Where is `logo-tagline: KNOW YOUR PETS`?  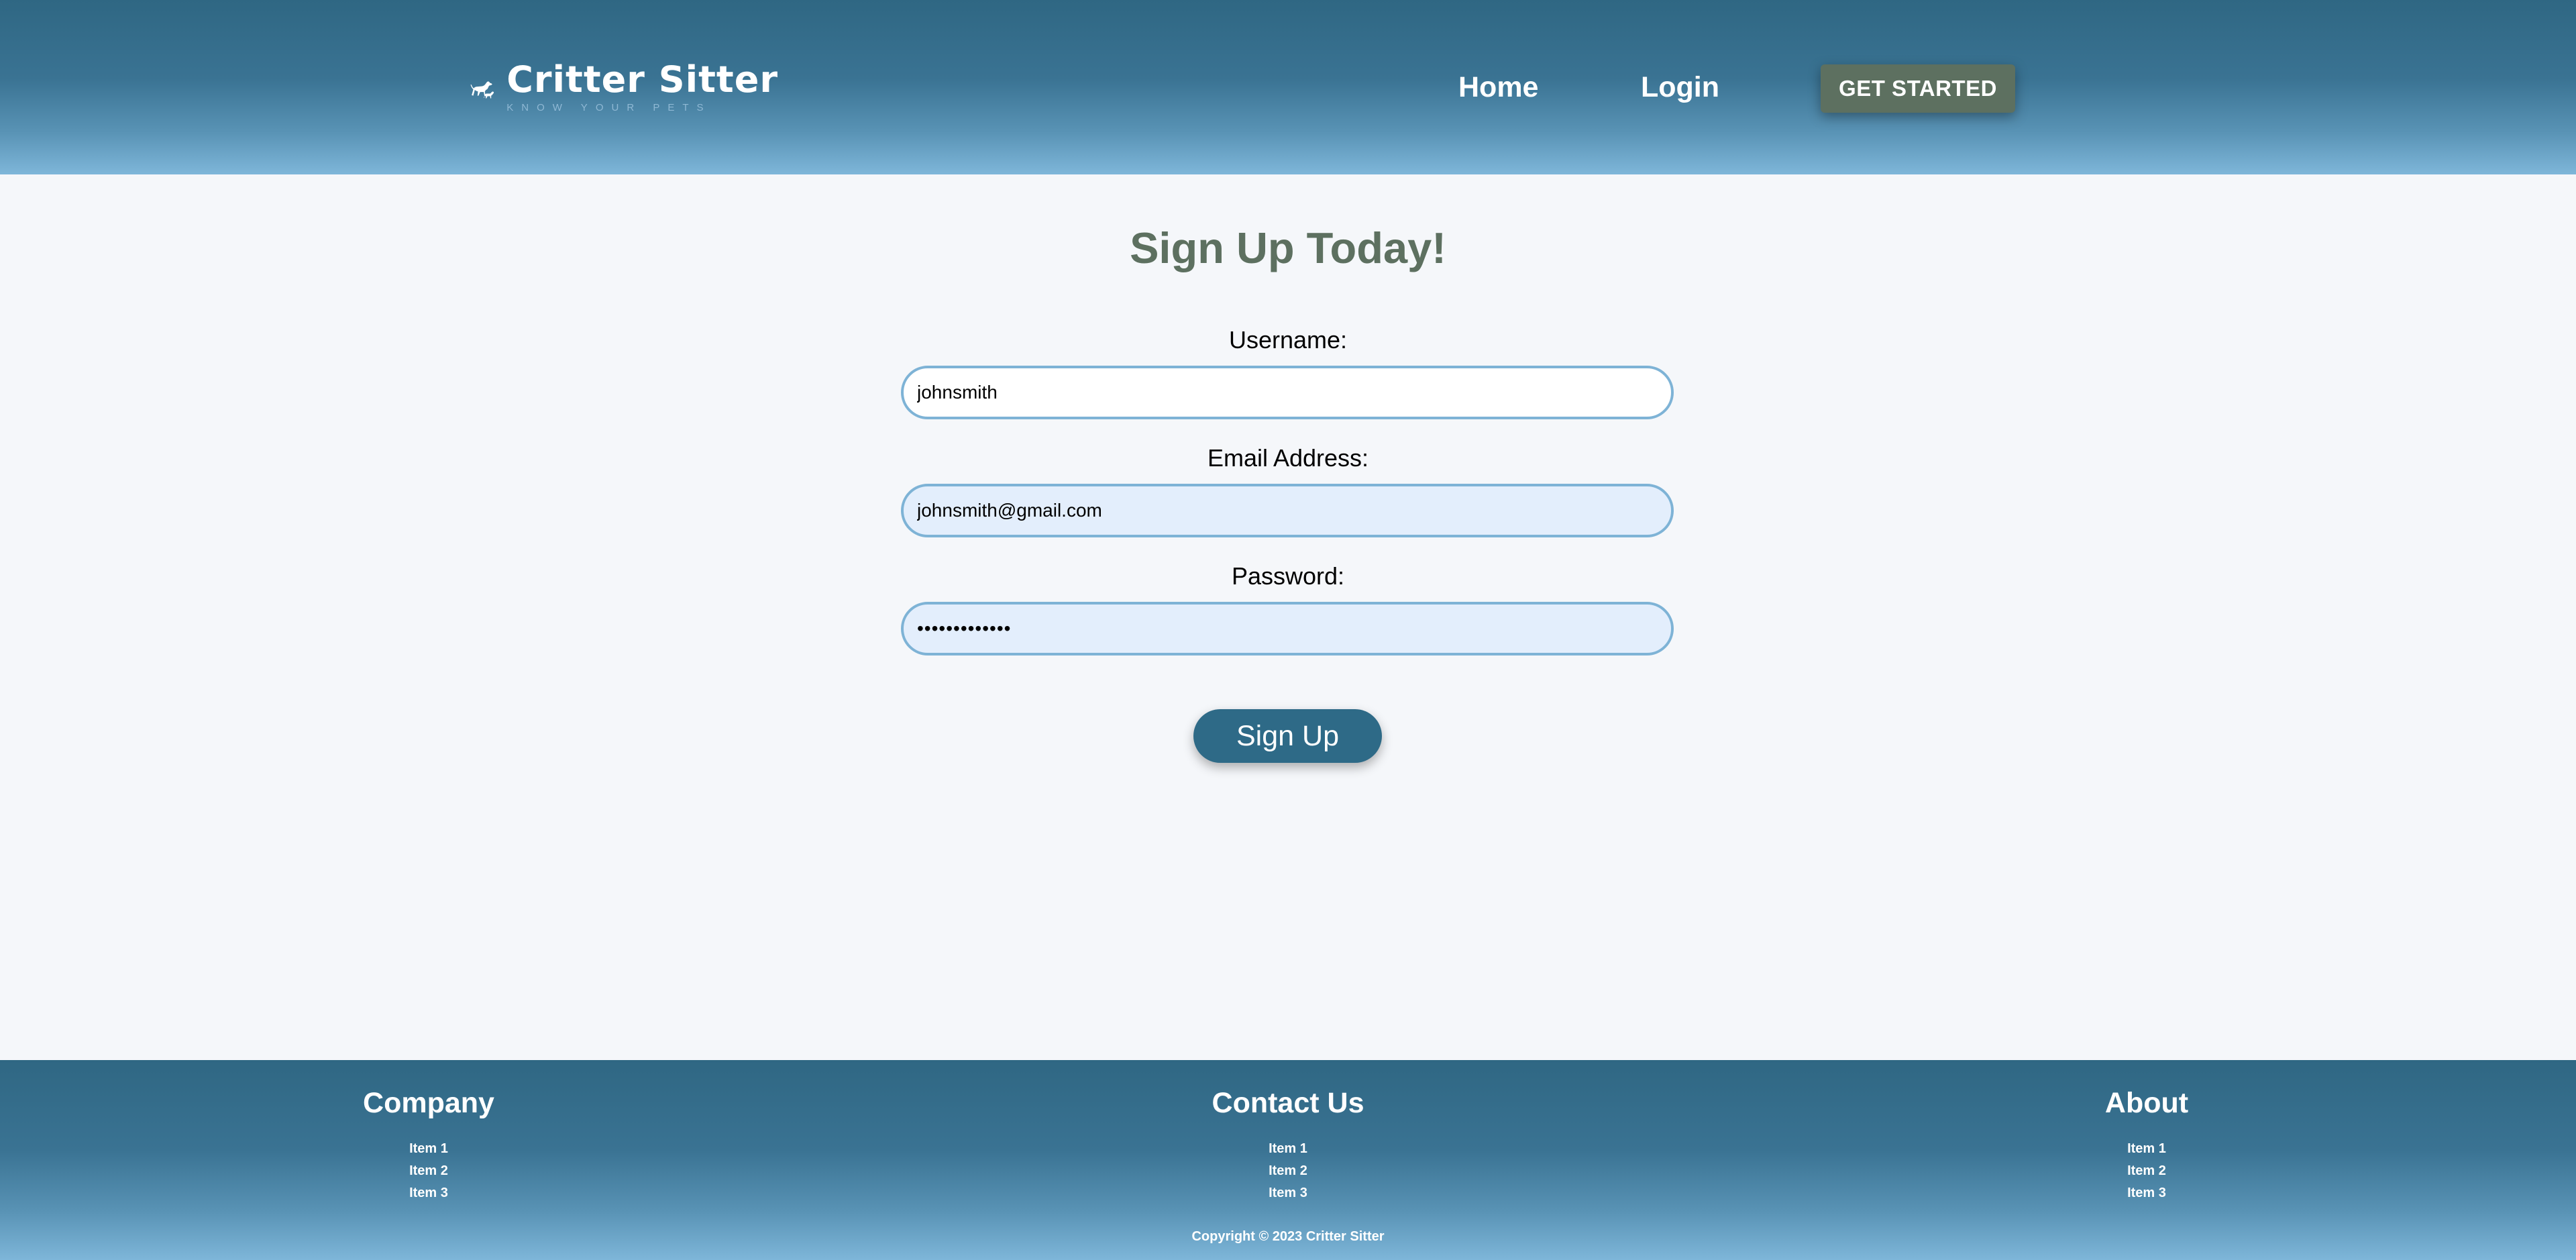 logo-tagline: KNOW YOUR PETS is located at coordinates (609, 108).